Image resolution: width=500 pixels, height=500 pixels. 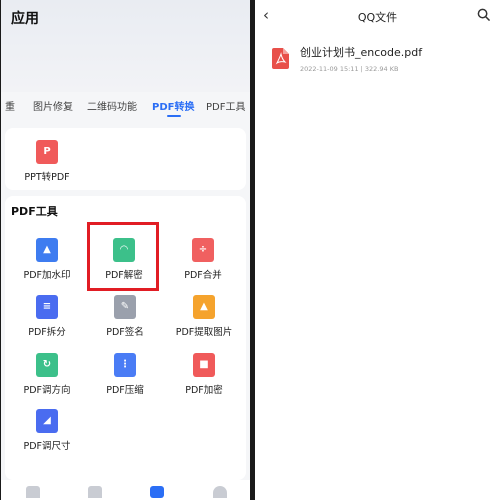 I want to click on tab-pdf-convert: PDF转换, so click(x=173, y=105).